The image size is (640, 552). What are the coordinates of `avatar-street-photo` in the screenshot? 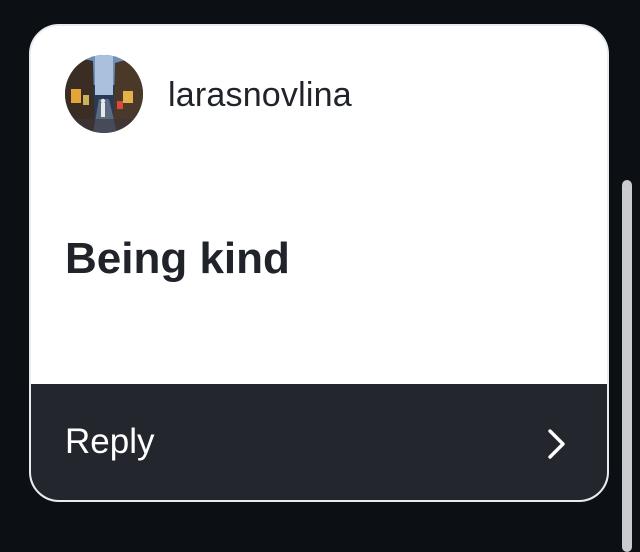 It's located at (104, 94).